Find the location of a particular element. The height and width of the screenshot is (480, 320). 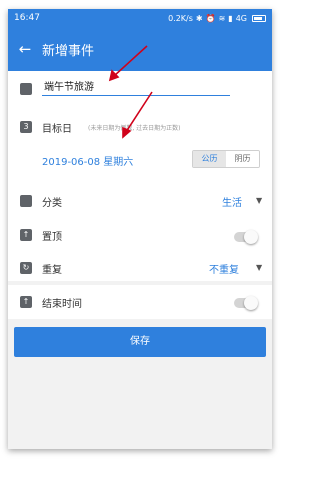

status-bar: 16:47 0.2K/s ✱ ⏰ ≋ ▮ 4G is located at coordinates (140, 18).